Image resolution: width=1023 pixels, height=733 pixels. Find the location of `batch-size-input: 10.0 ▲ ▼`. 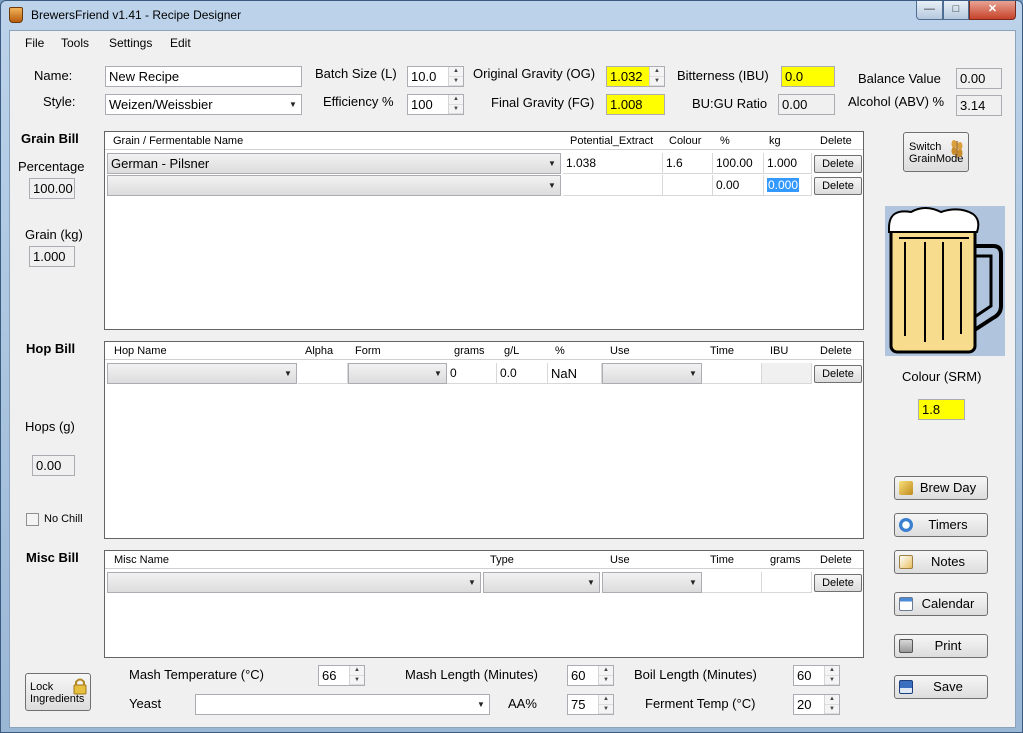

batch-size-input: 10.0 ▲ ▼ is located at coordinates (435, 76).